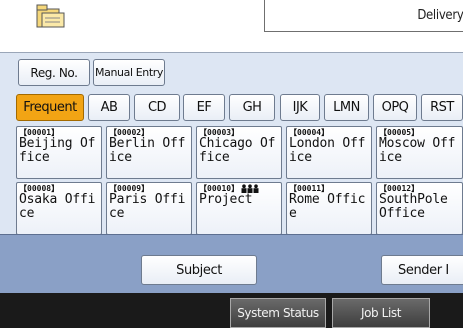  What do you see at coordinates (226, 199) in the screenshot?
I see `entry-name-line1: Project` at bounding box center [226, 199].